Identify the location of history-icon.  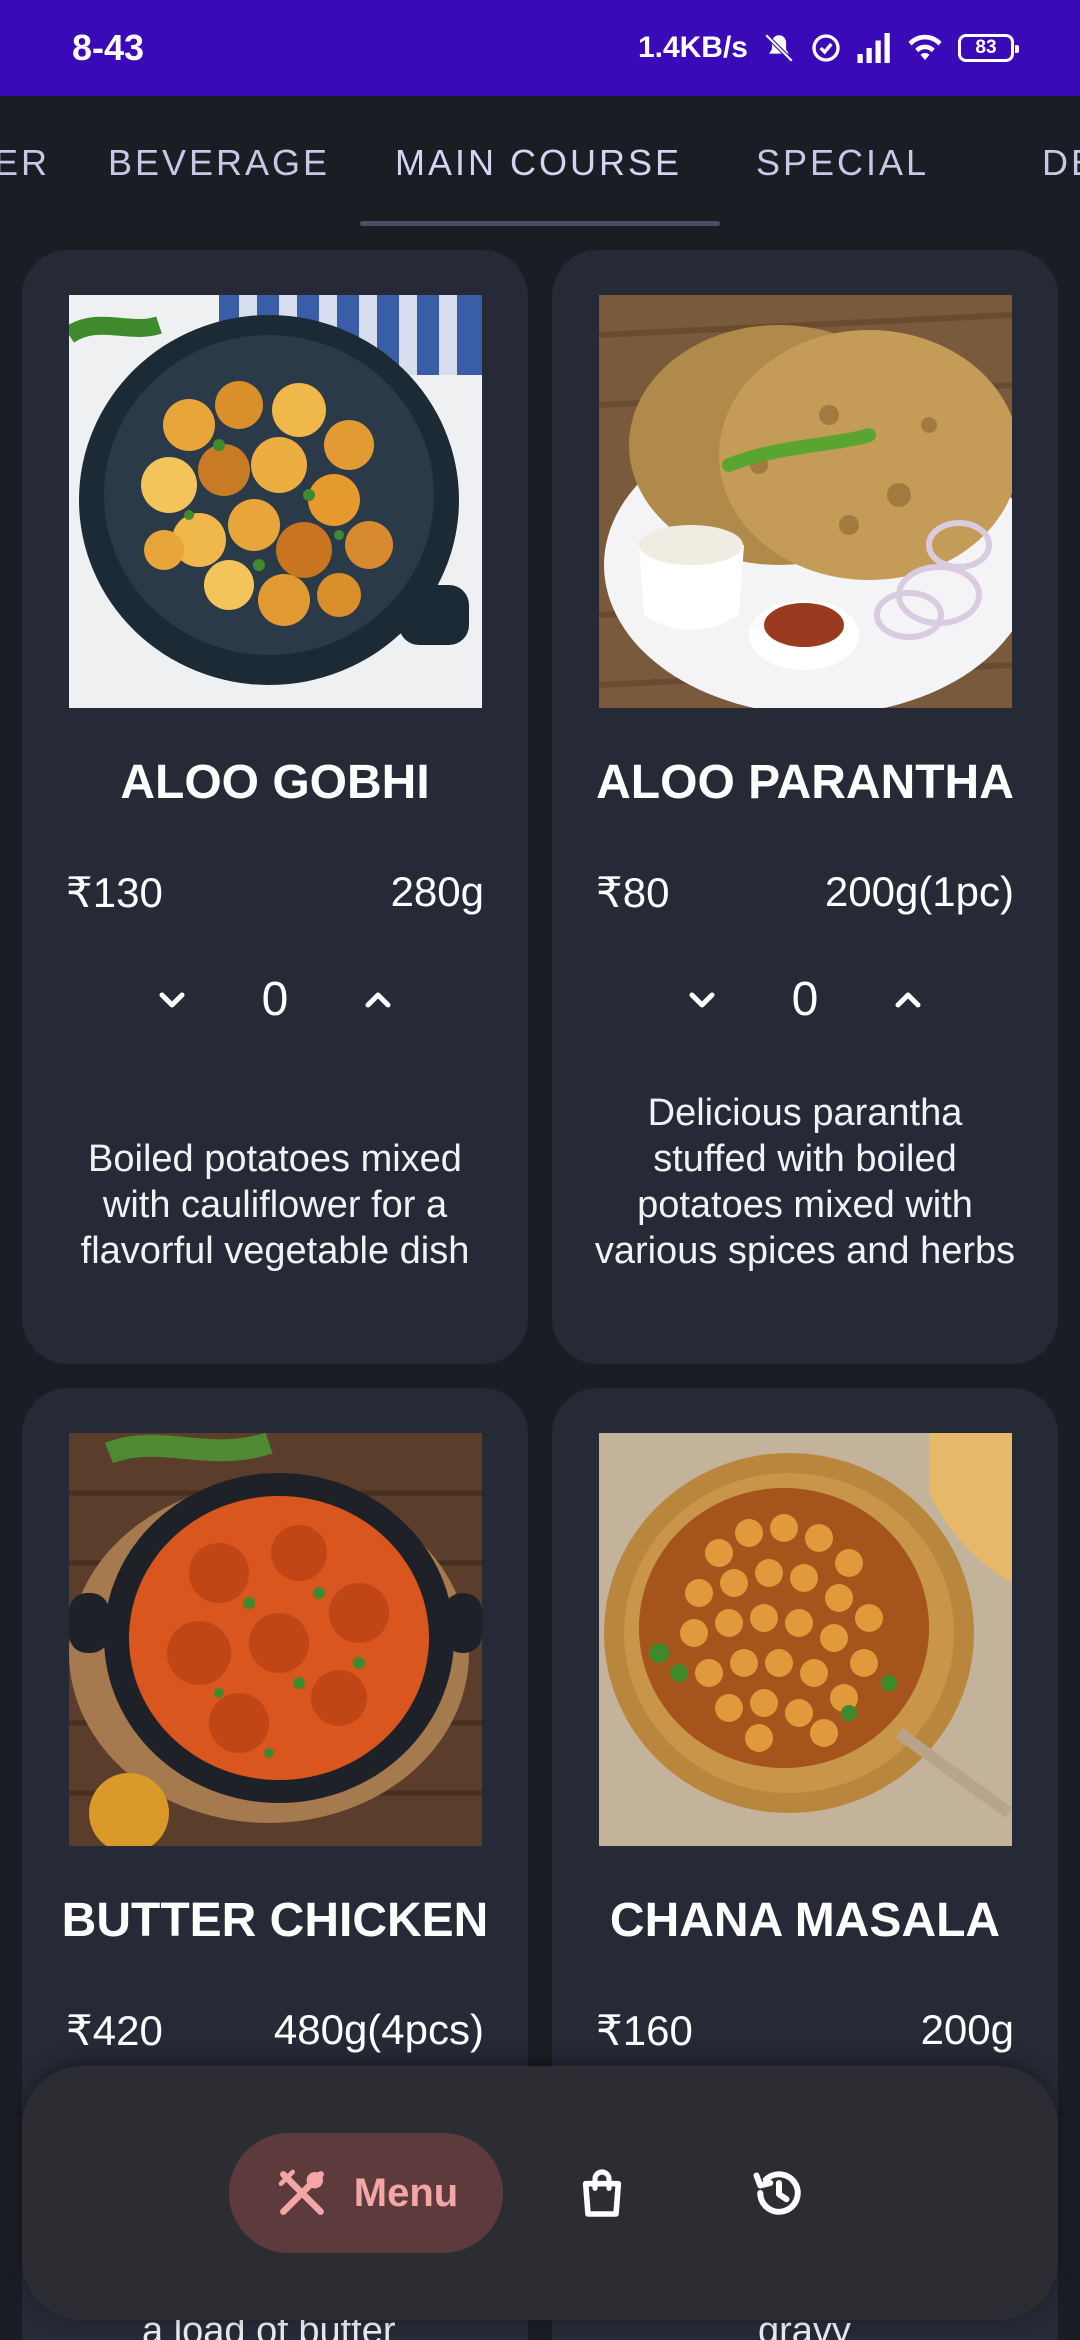
(777, 2193).